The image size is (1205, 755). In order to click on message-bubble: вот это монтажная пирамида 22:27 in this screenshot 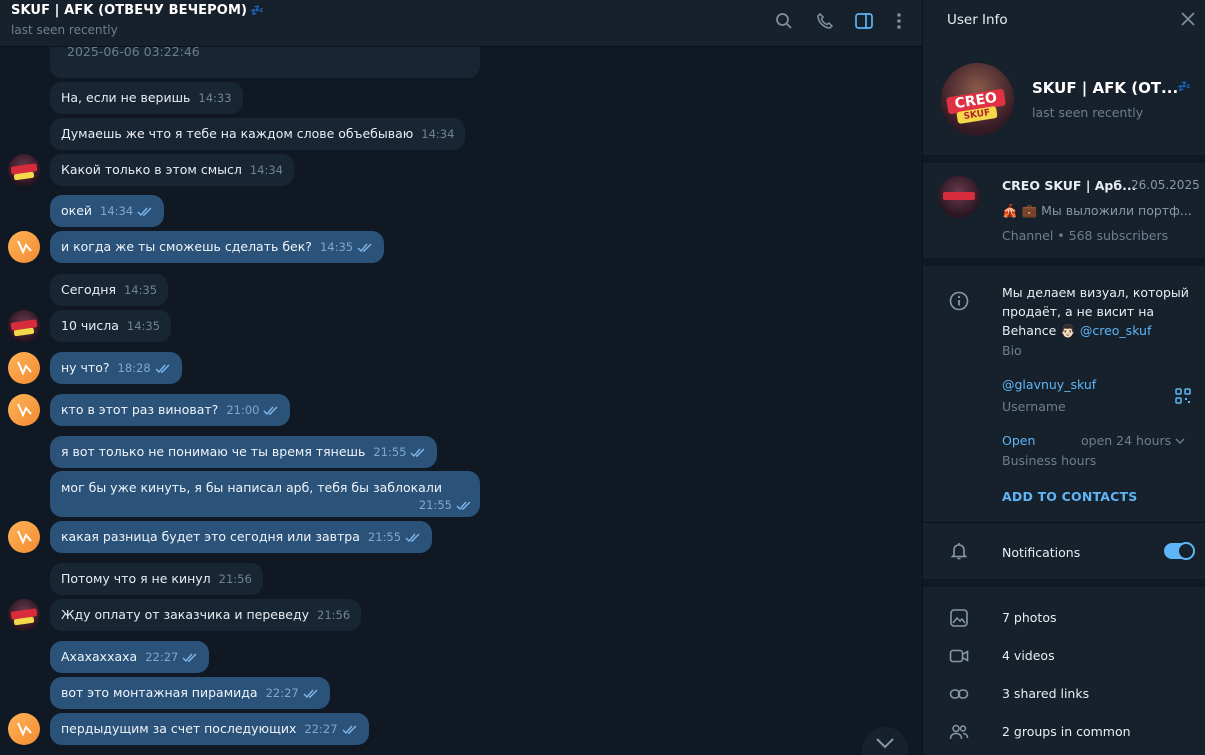, I will do `click(190, 693)`.